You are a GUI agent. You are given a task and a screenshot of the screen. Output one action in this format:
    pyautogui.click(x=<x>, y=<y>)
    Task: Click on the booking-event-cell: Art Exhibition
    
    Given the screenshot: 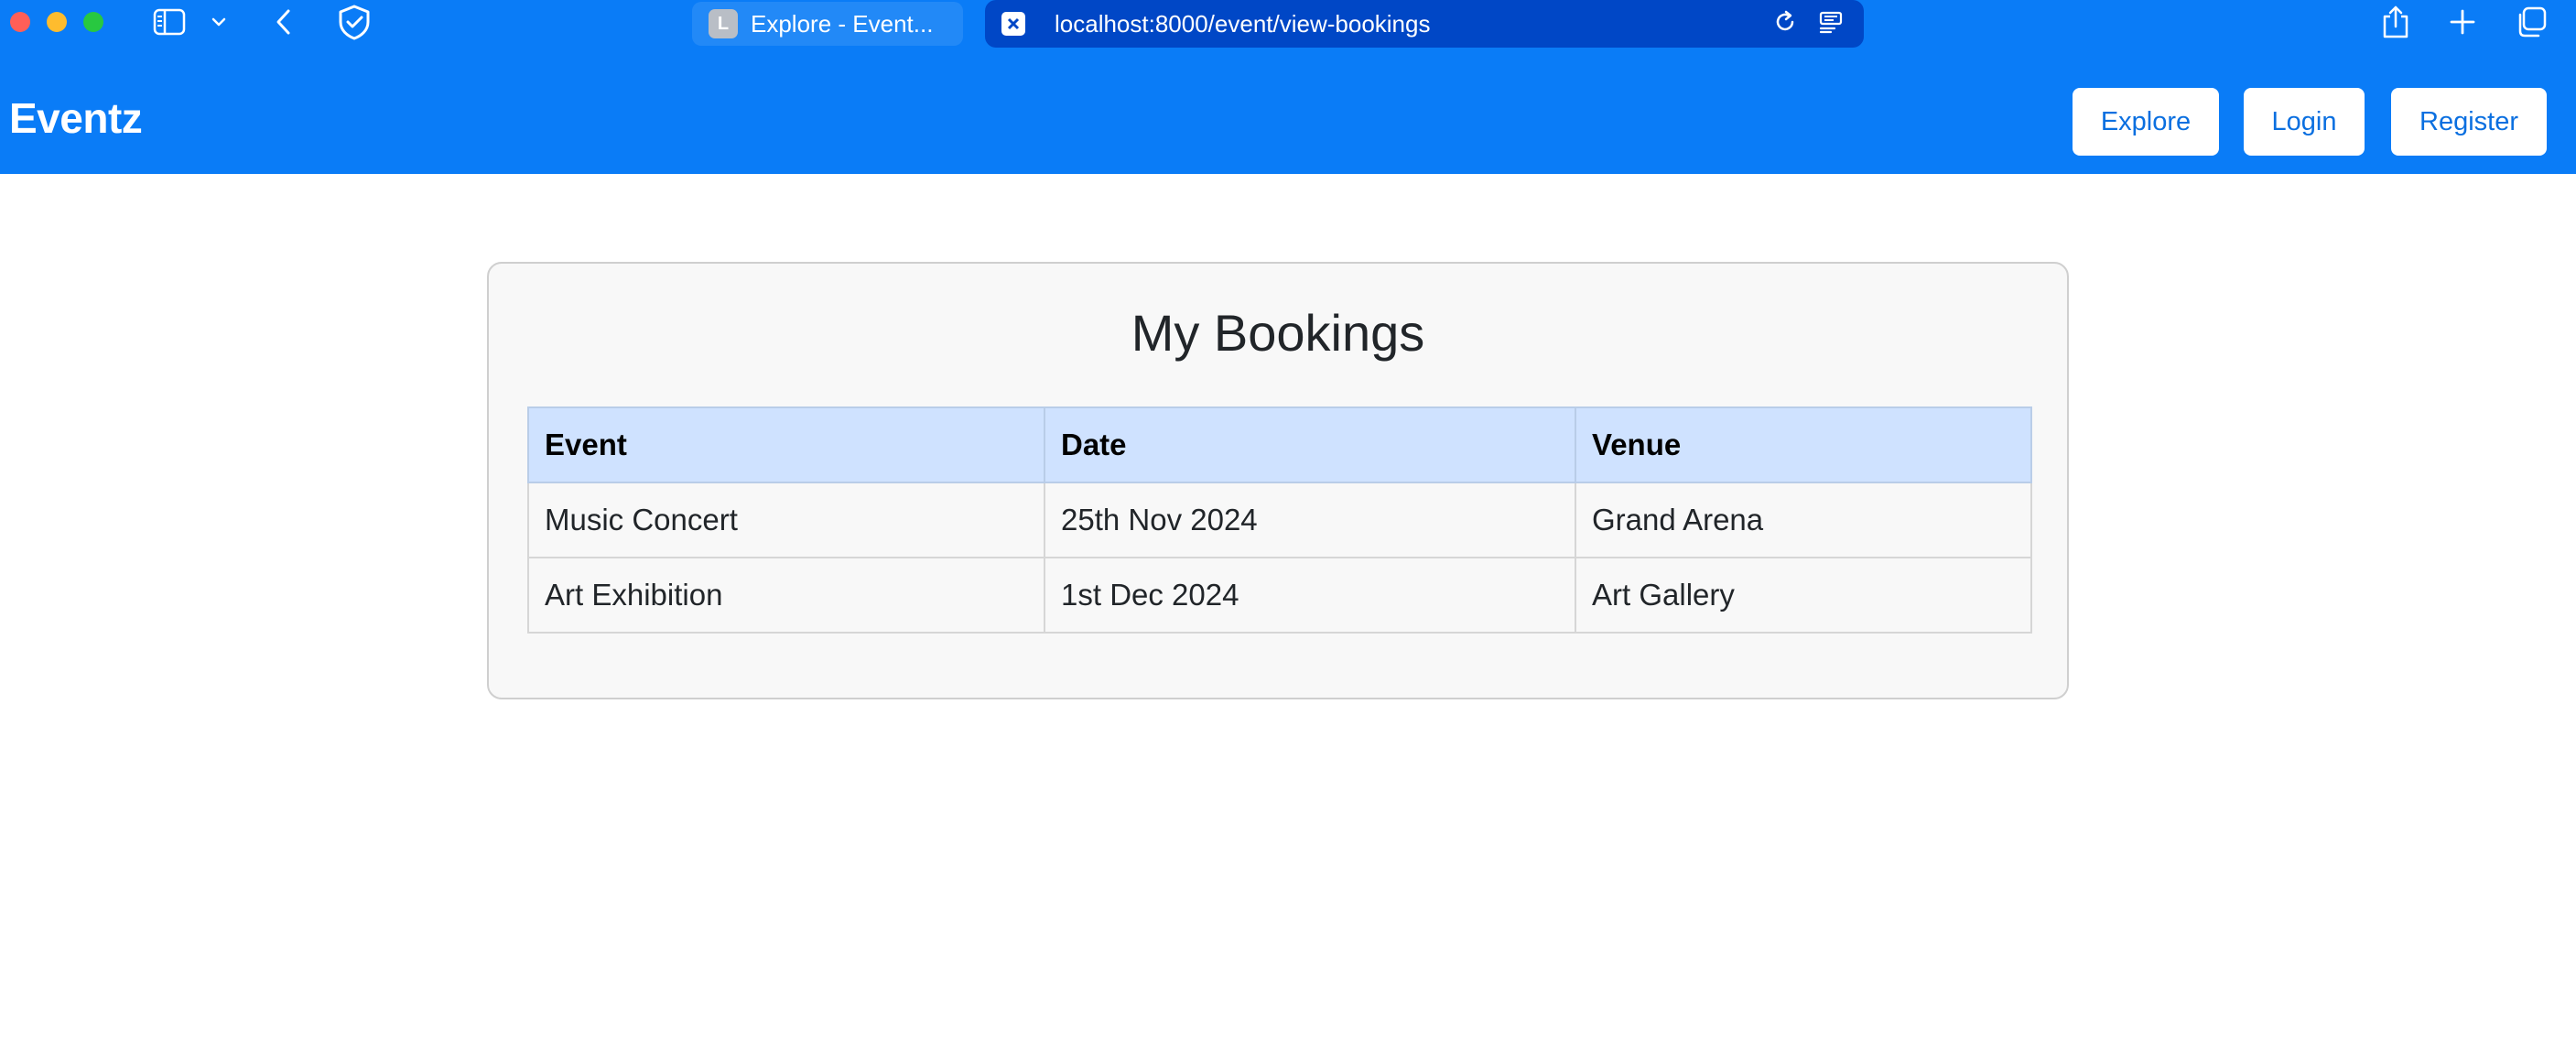 What is the action you would take?
    pyautogui.click(x=786, y=595)
    